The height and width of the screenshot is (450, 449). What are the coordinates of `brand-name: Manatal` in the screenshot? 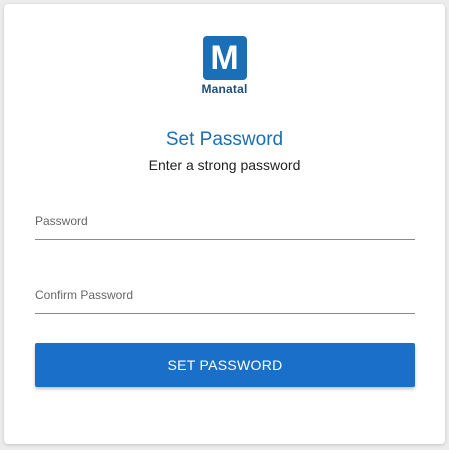 It's located at (224, 89).